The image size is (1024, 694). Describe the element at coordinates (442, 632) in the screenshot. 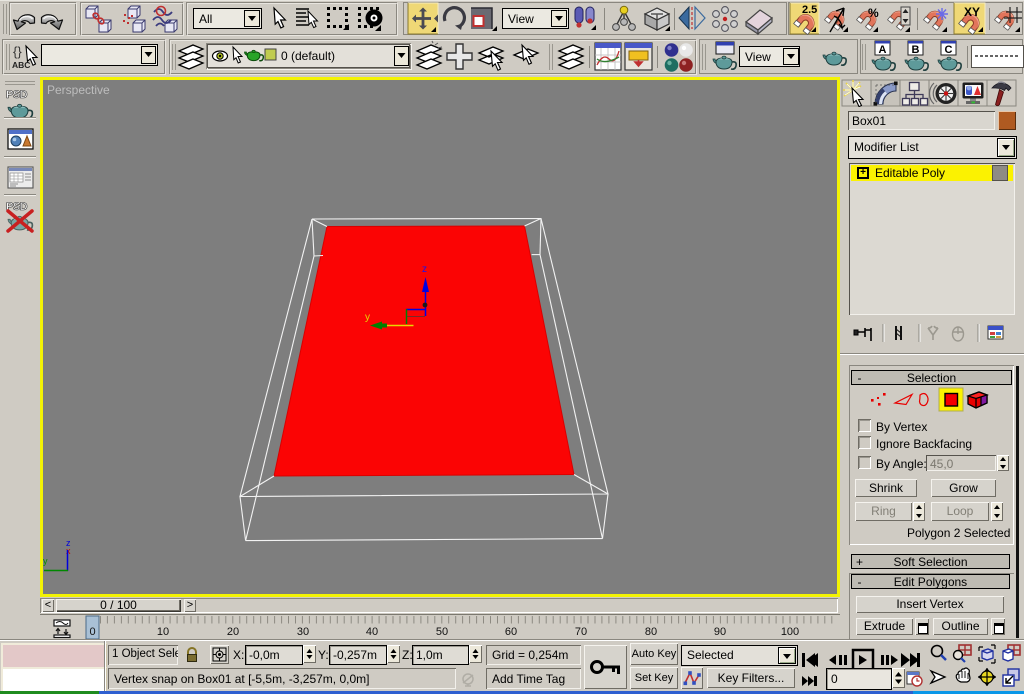

I see `svg-text: 50` at that location.